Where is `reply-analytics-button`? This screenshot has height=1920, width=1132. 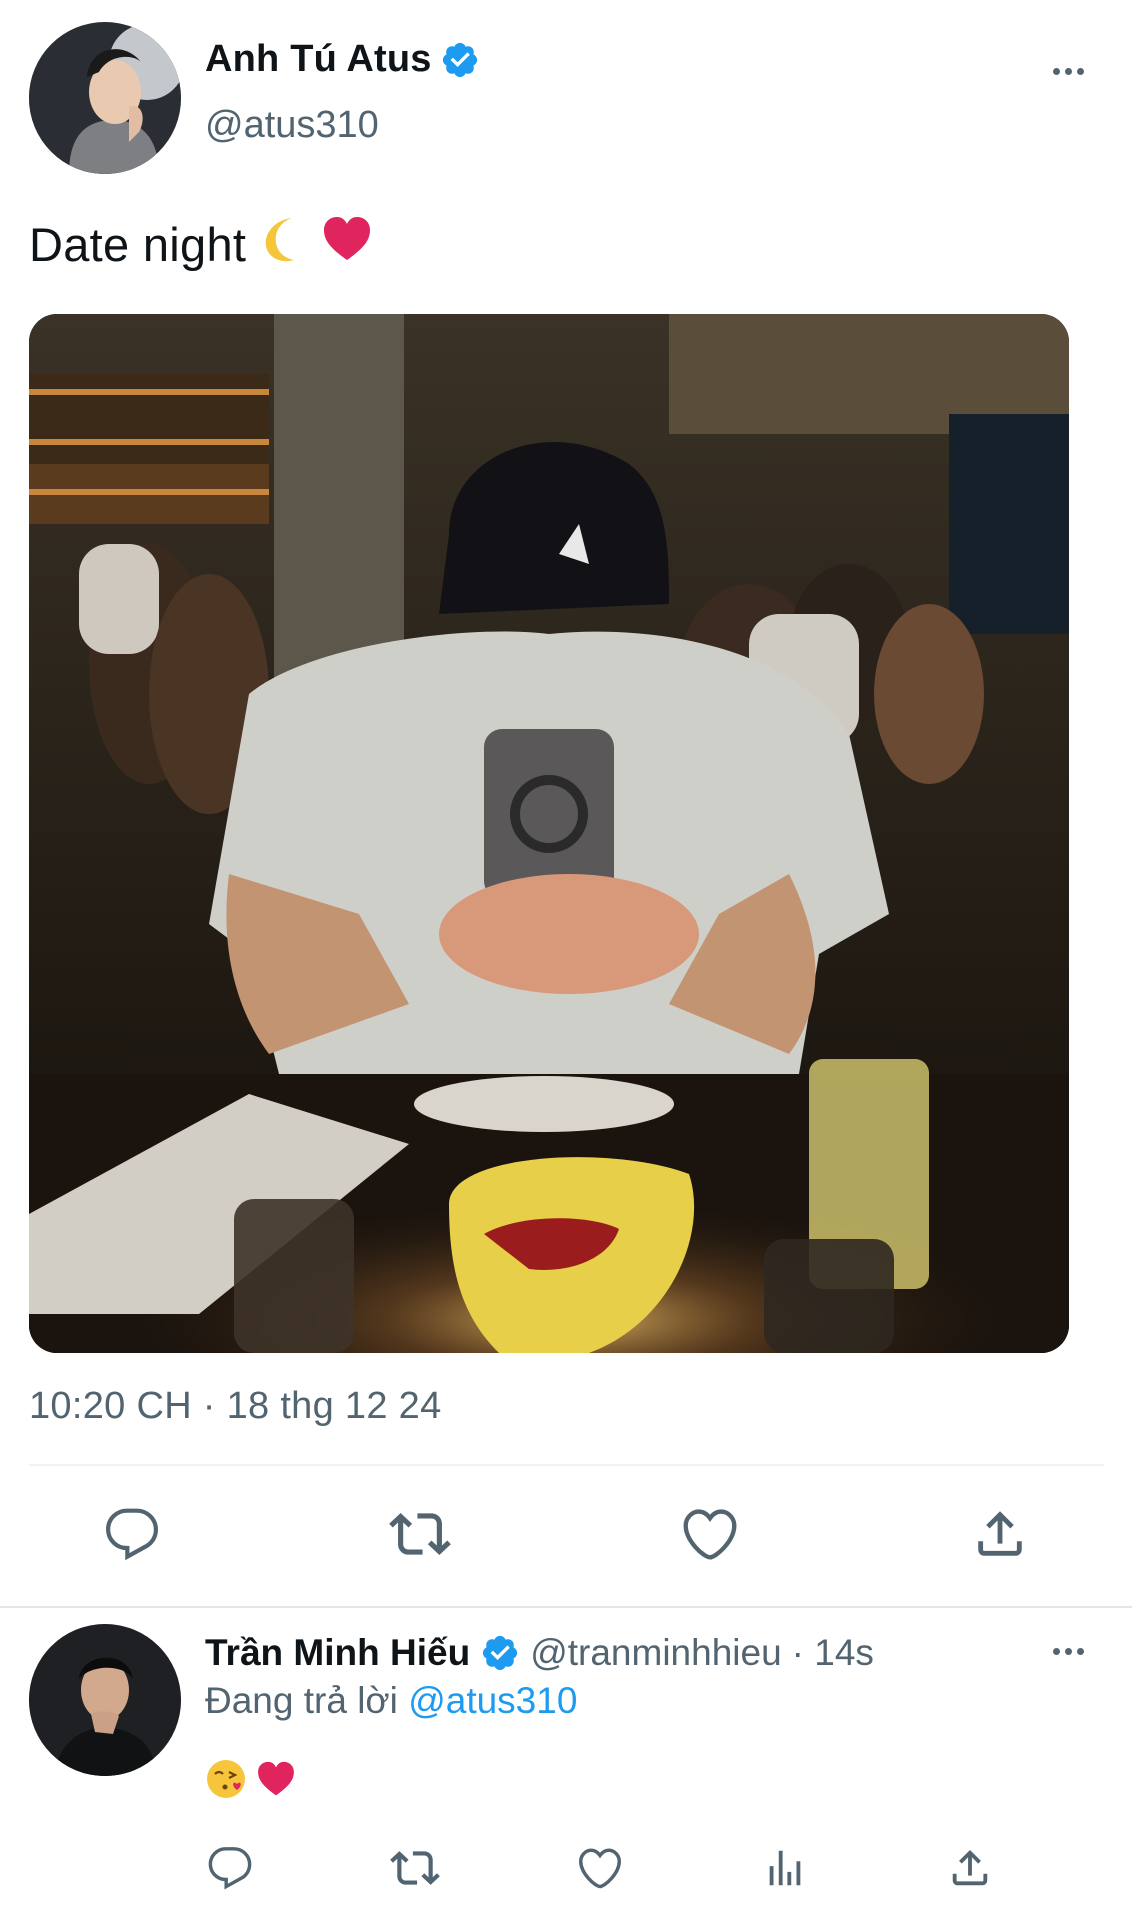 reply-analytics-button is located at coordinates (785, 1868).